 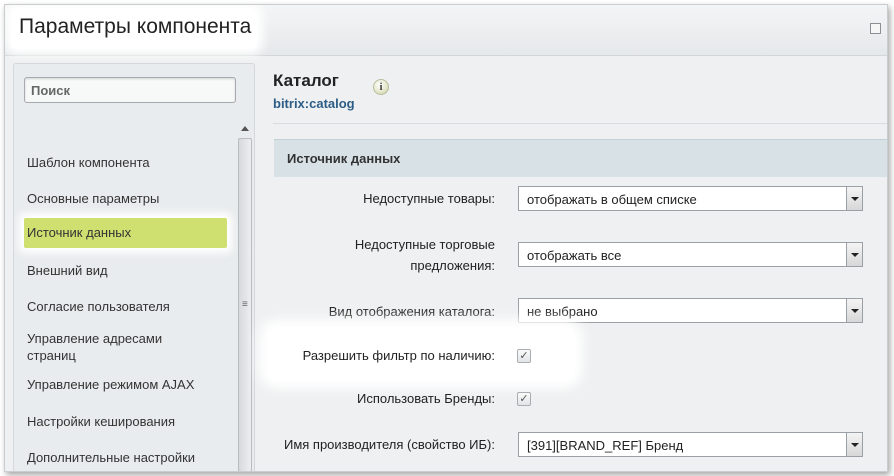 What do you see at coordinates (381, 87) in the screenshot?
I see `info-icon: i` at bounding box center [381, 87].